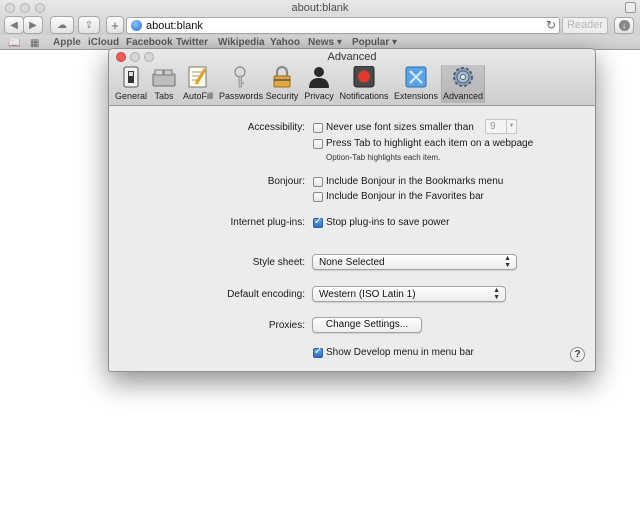 This screenshot has width=640, height=516. Describe the element at coordinates (318, 222) in the screenshot. I see `stop-plugins-checkbox` at that location.